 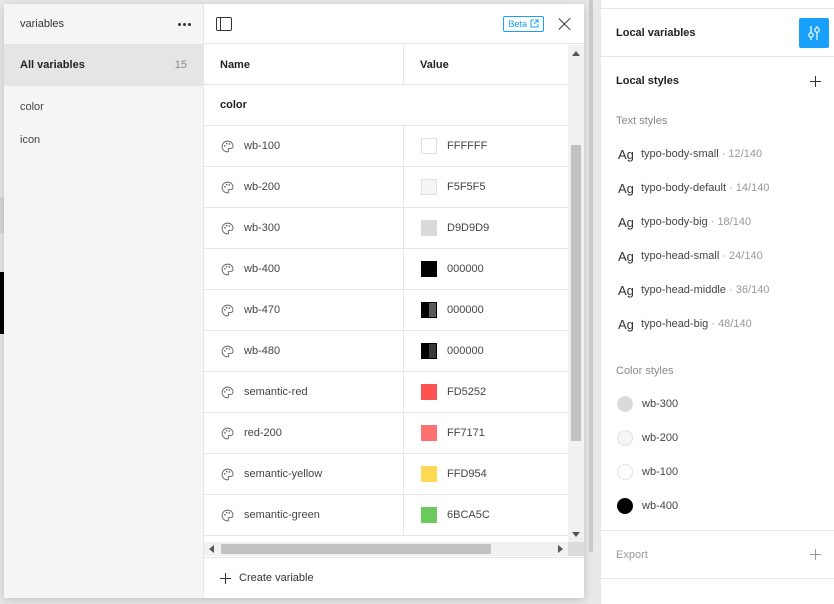 I want to click on color-style-item: wb-300, so click(x=717, y=404).